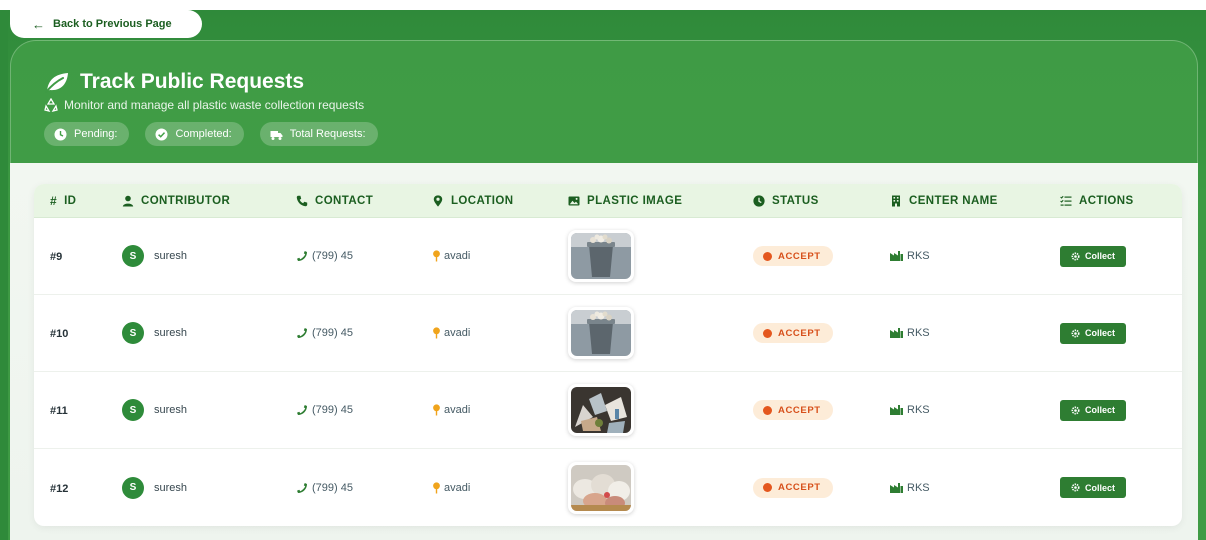  What do you see at coordinates (364, 201) in the screenshot?
I see `column-header-contact: CONTACT` at bounding box center [364, 201].